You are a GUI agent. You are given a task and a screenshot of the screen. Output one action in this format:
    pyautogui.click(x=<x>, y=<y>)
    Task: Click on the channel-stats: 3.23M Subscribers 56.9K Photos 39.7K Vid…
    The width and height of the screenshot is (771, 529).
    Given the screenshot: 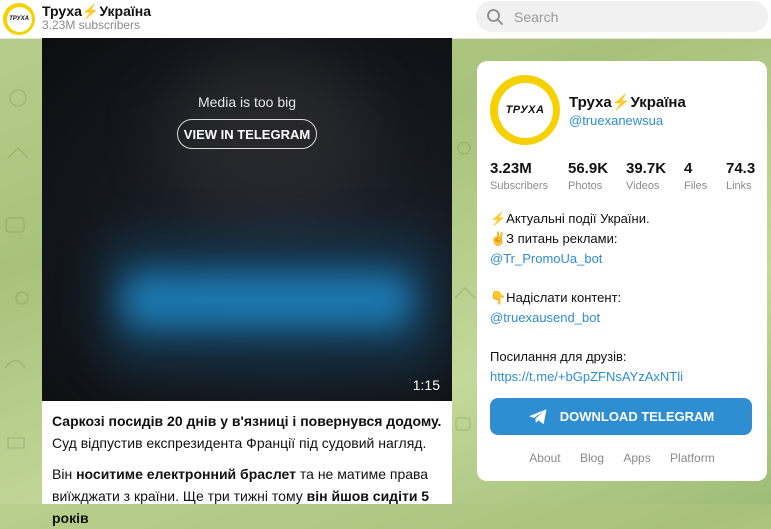 What is the action you would take?
    pyautogui.click(x=628, y=180)
    